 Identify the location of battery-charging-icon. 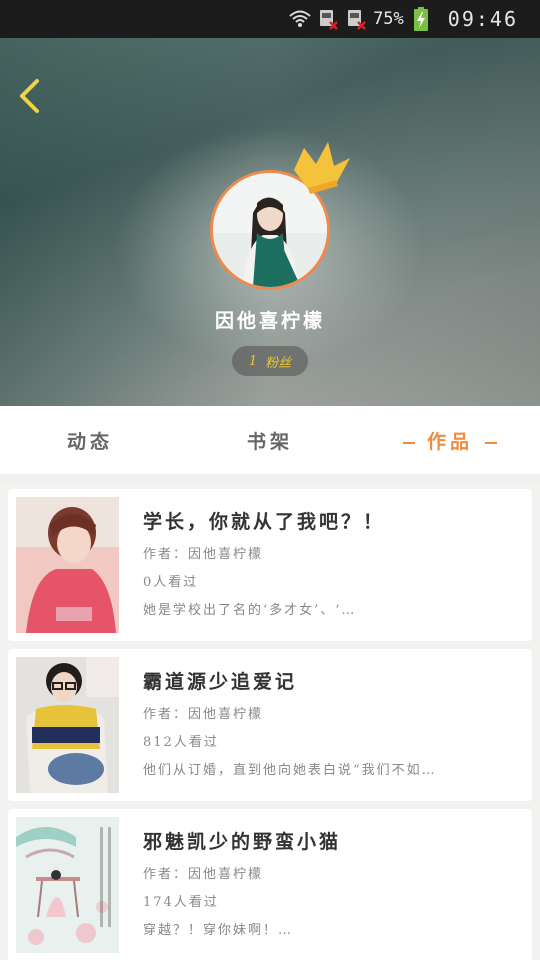
(421, 19).